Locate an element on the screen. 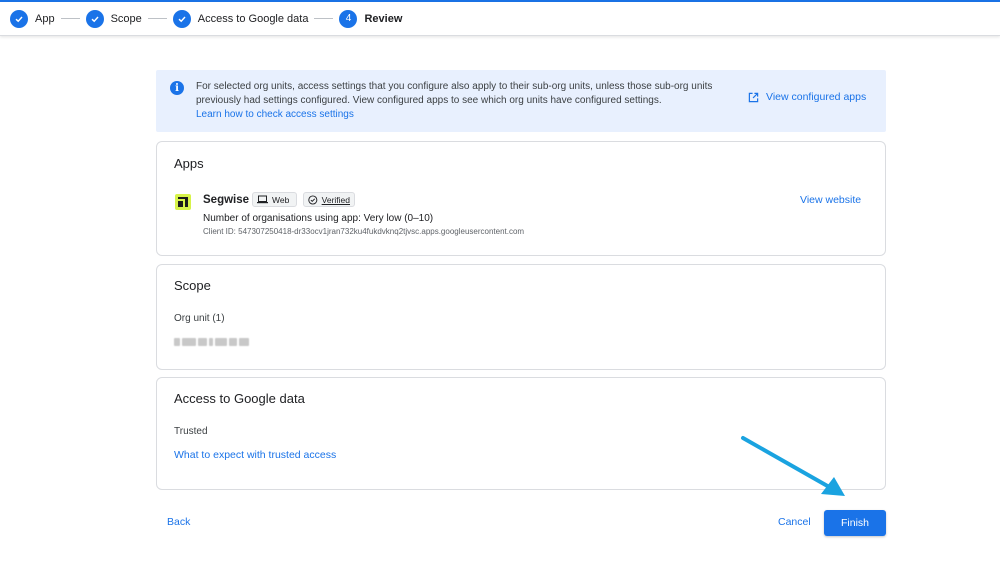 The height and width of the screenshot is (567, 1000). open-in-new-icon is located at coordinates (753, 97).